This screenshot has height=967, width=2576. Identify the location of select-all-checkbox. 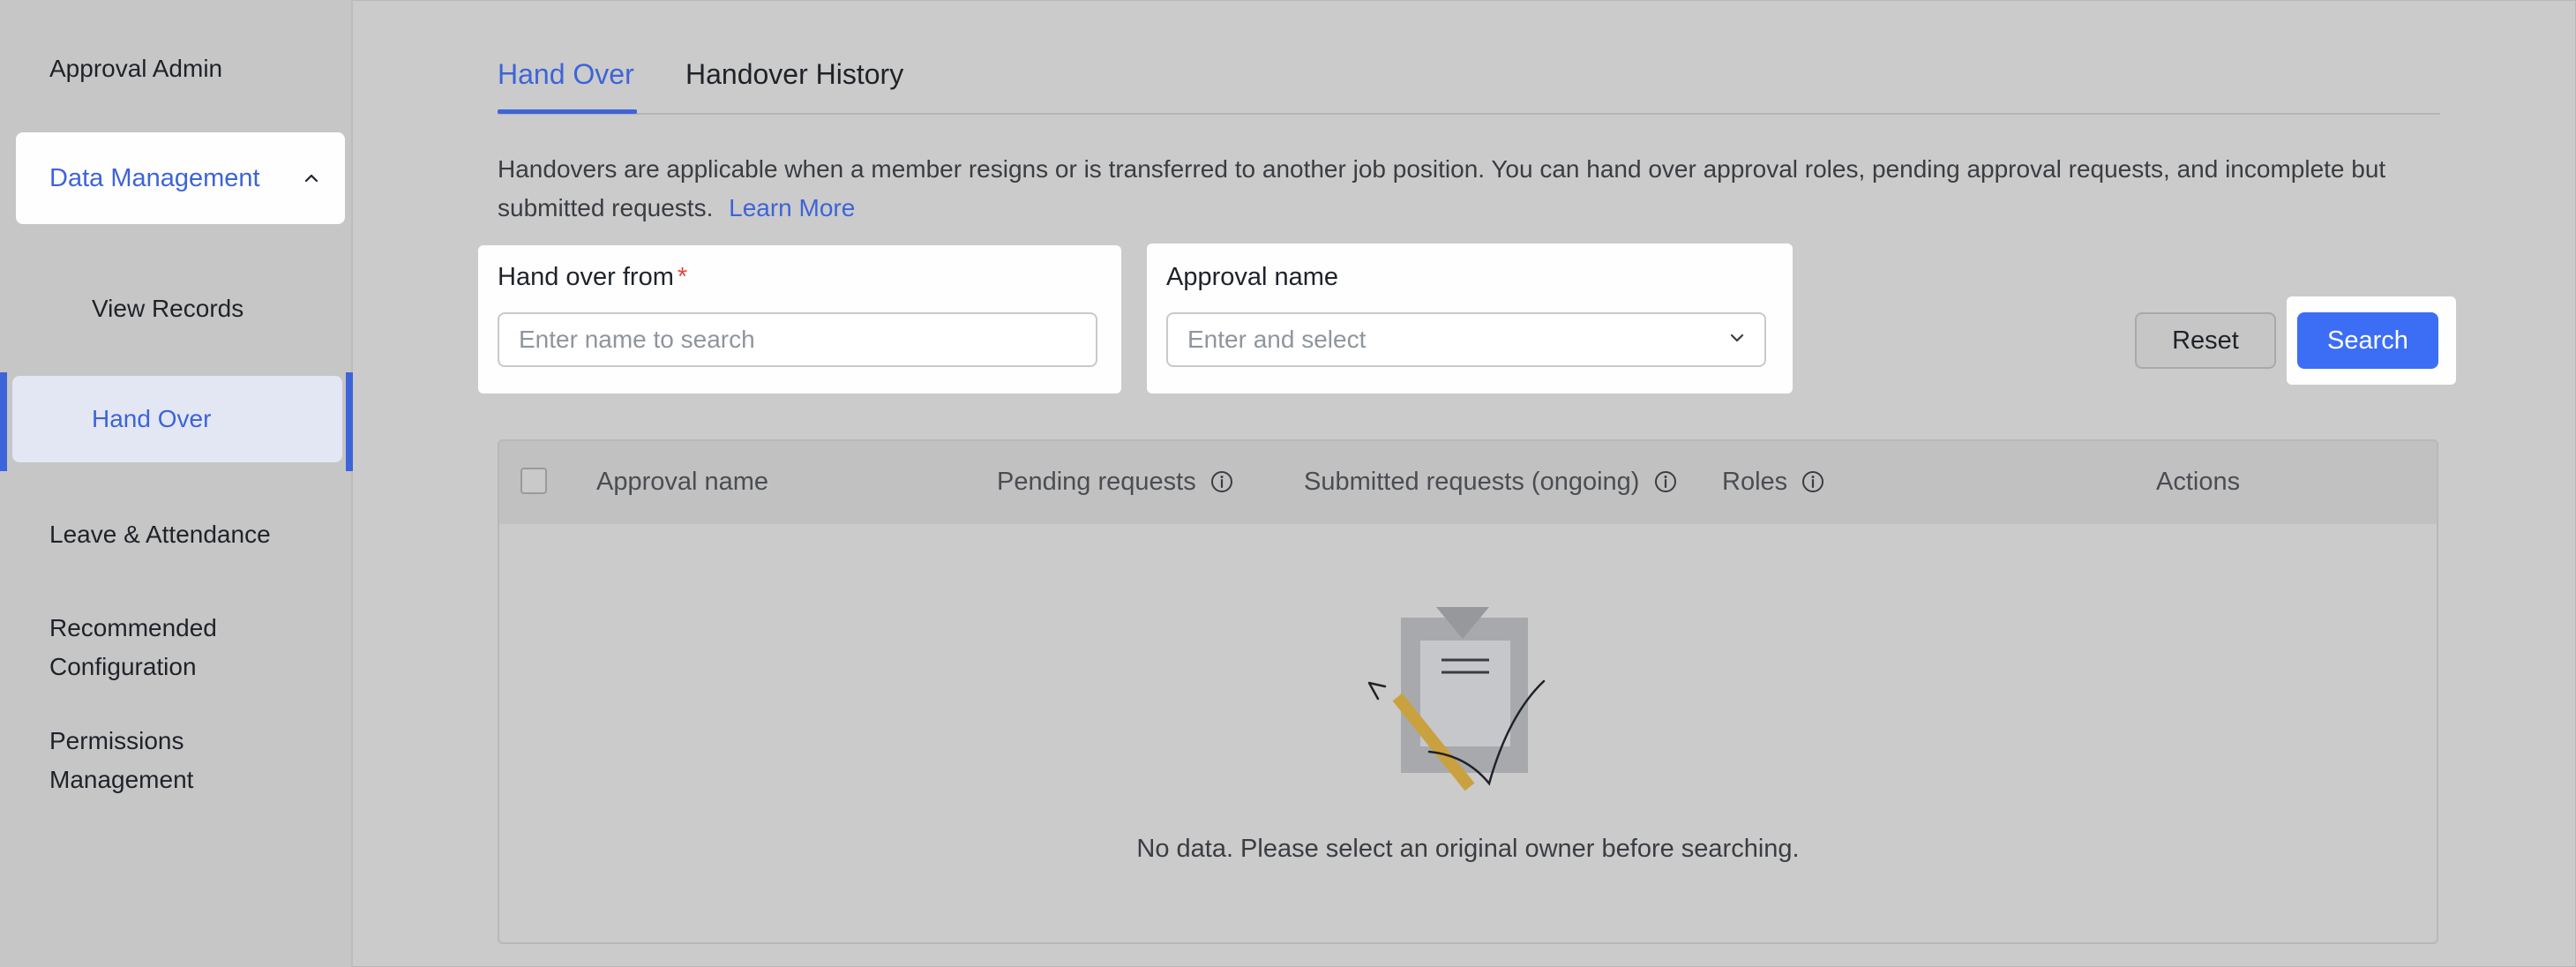
(534, 481).